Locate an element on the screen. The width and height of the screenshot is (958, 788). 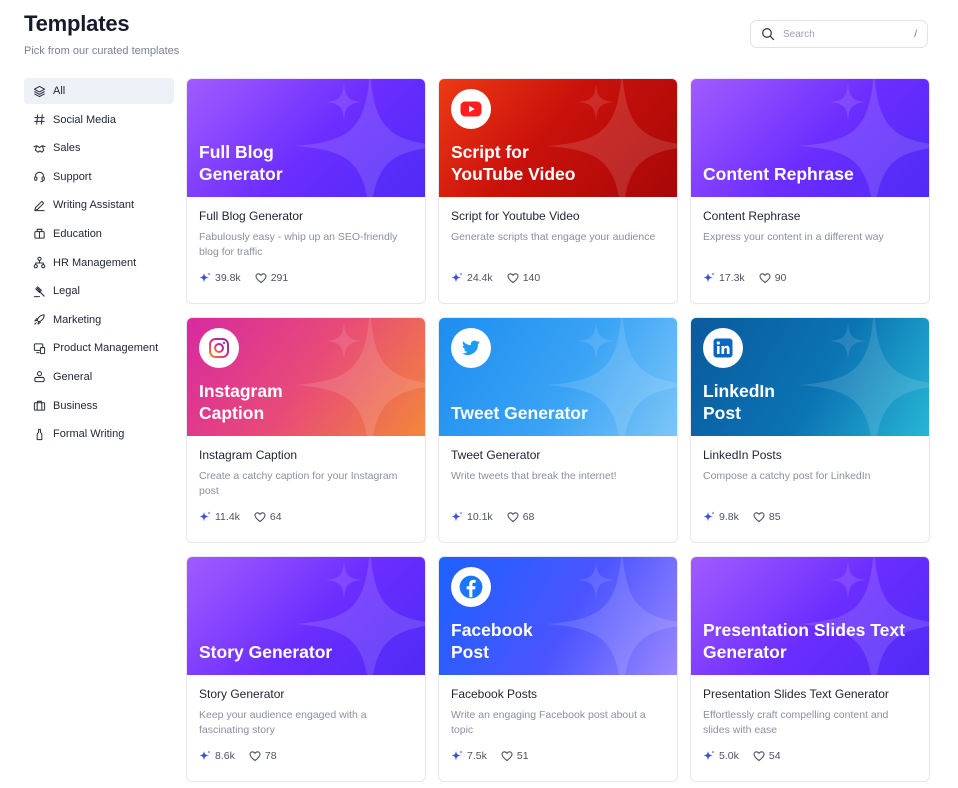
search-icon is located at coordinates (768, 34).